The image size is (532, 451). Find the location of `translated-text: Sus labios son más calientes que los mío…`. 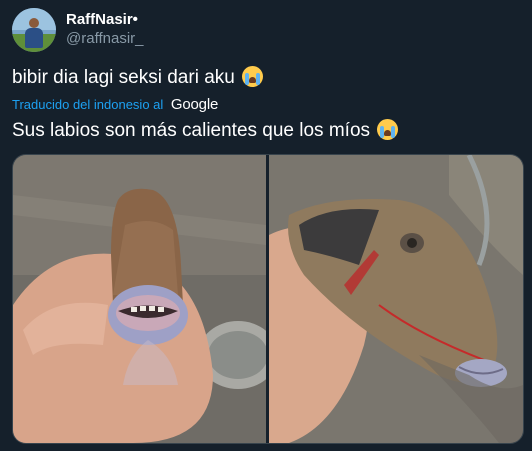

translated-text: Sus labios son más calientes que los mío… is located at coordinates (266, 131).